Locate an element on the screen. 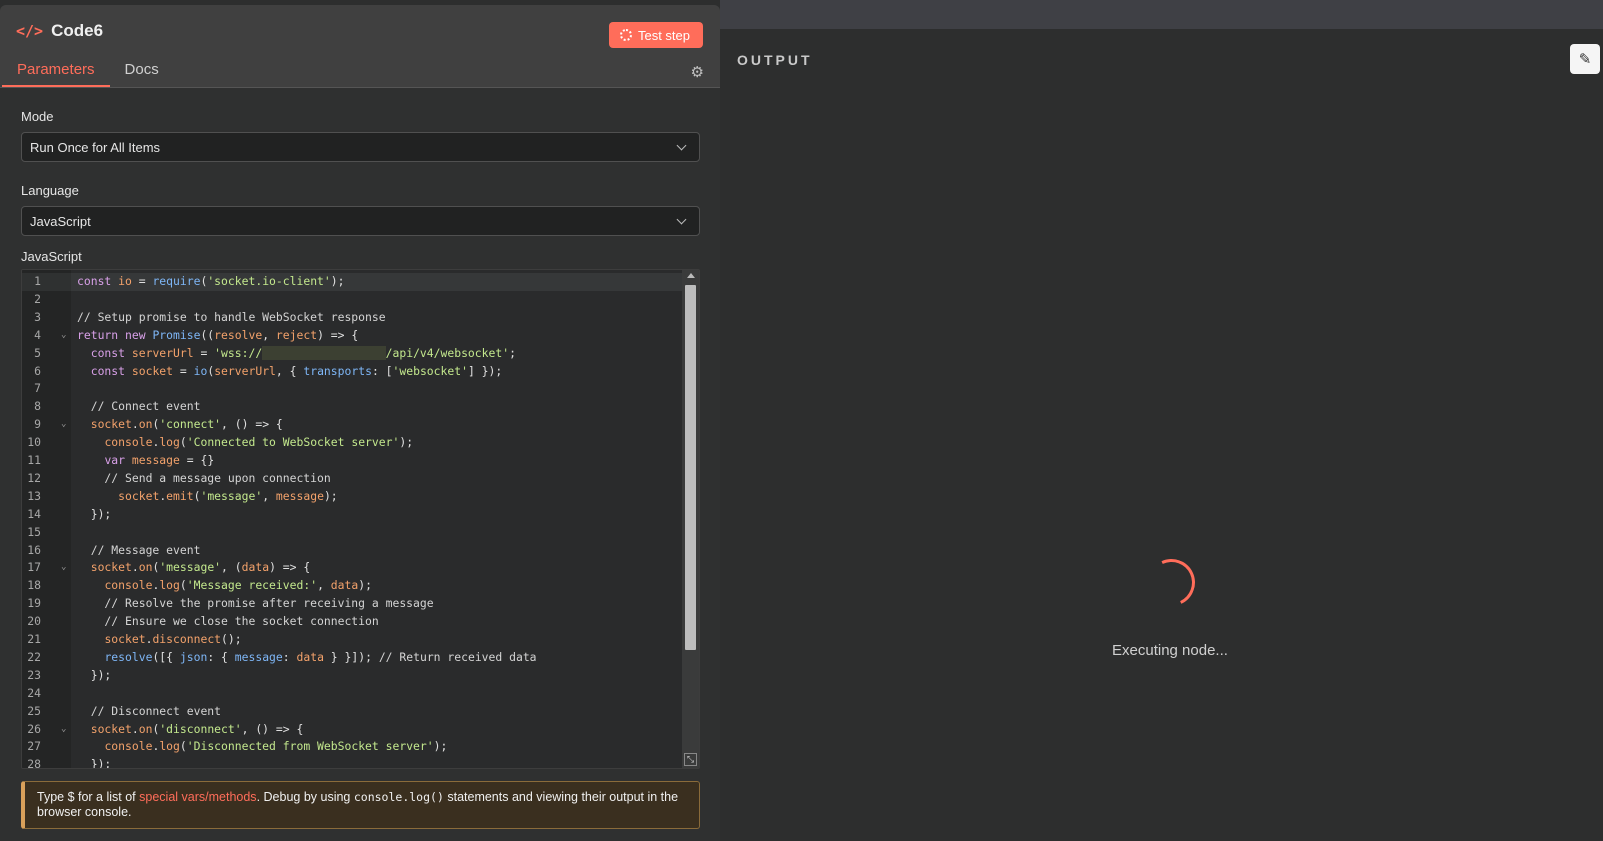  code-line: // Message event is located at coordinates (376, 551).